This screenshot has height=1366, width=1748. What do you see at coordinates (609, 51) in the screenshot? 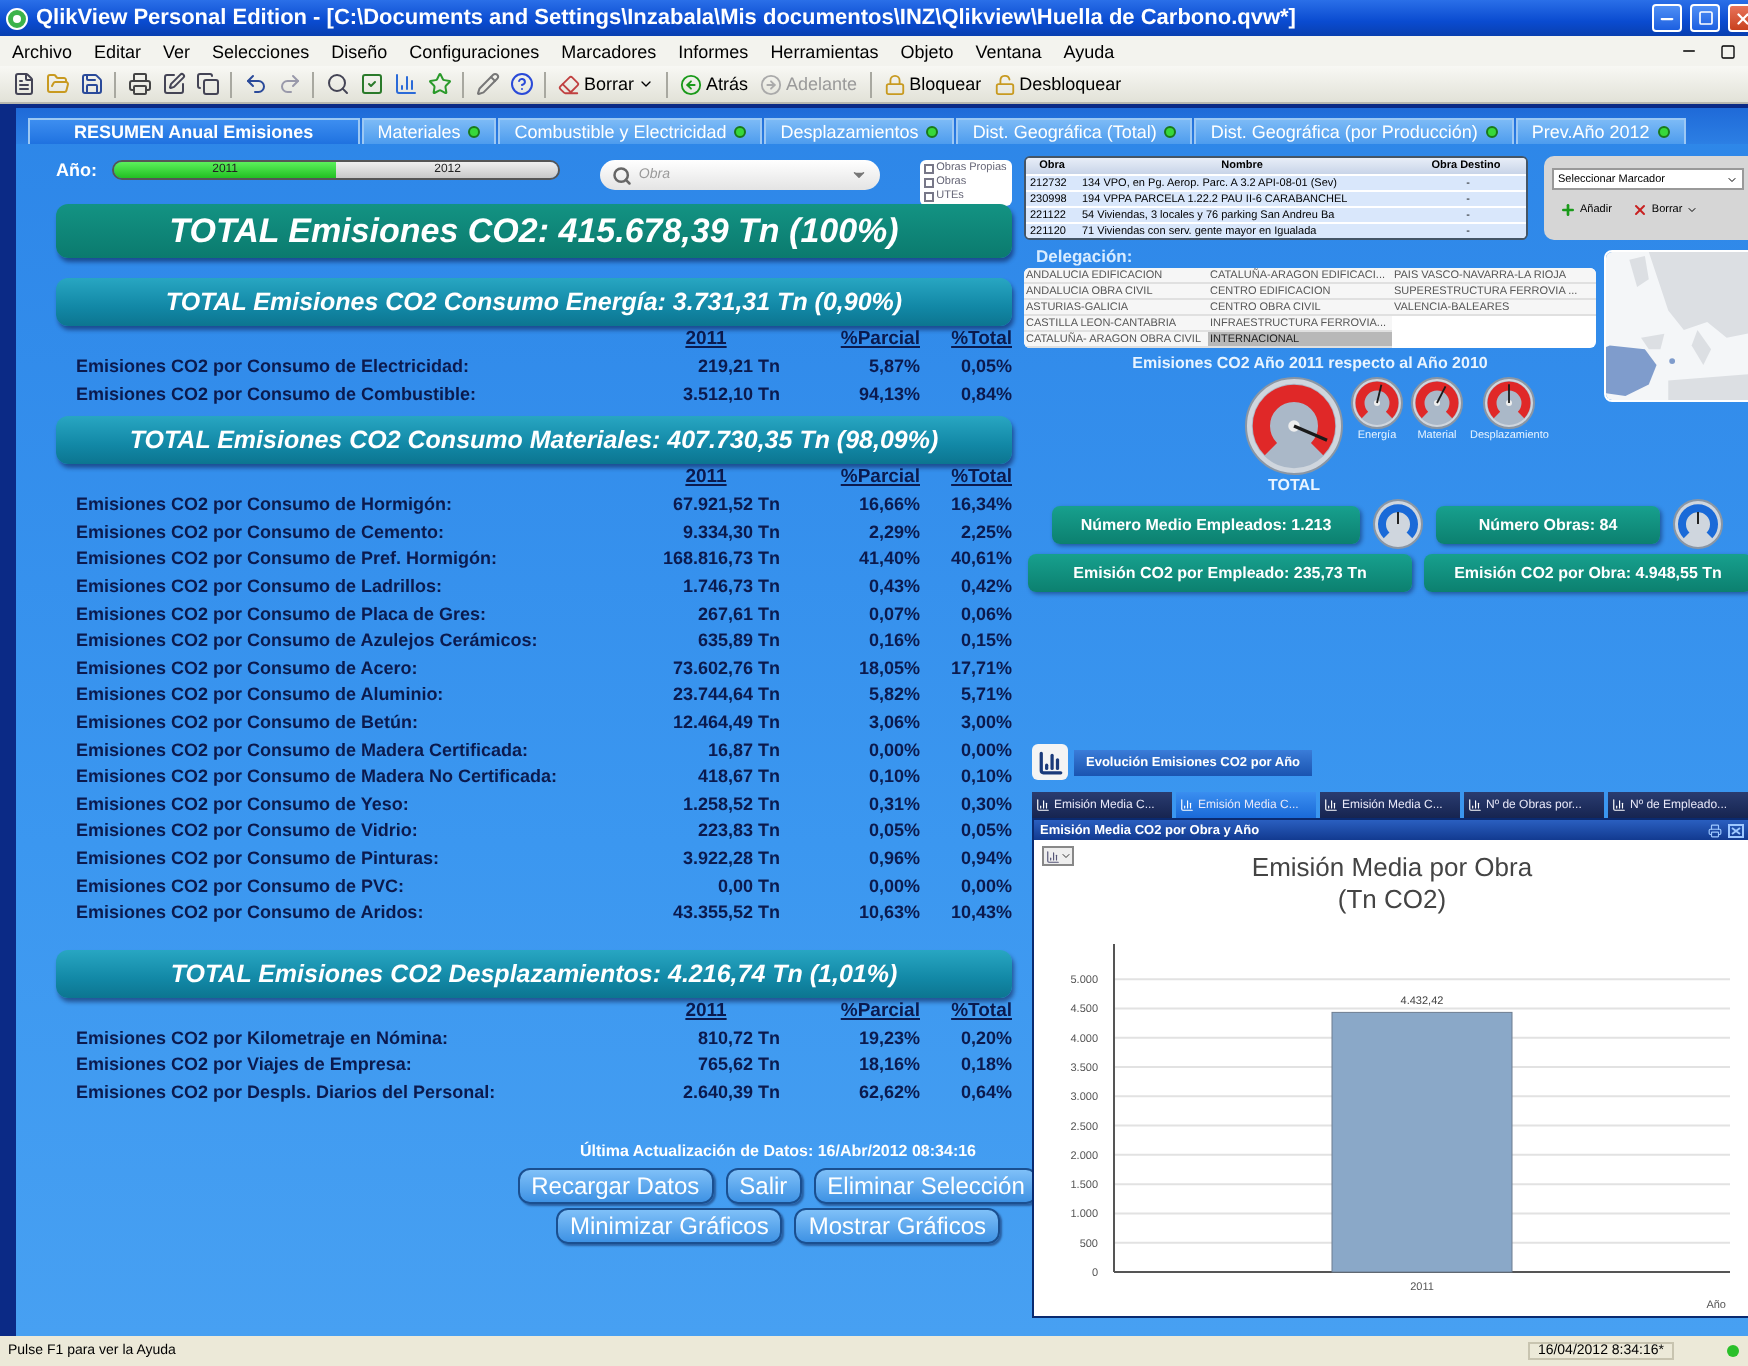
I see `menu-item: Marcadores` at bounding box center [609, 51].